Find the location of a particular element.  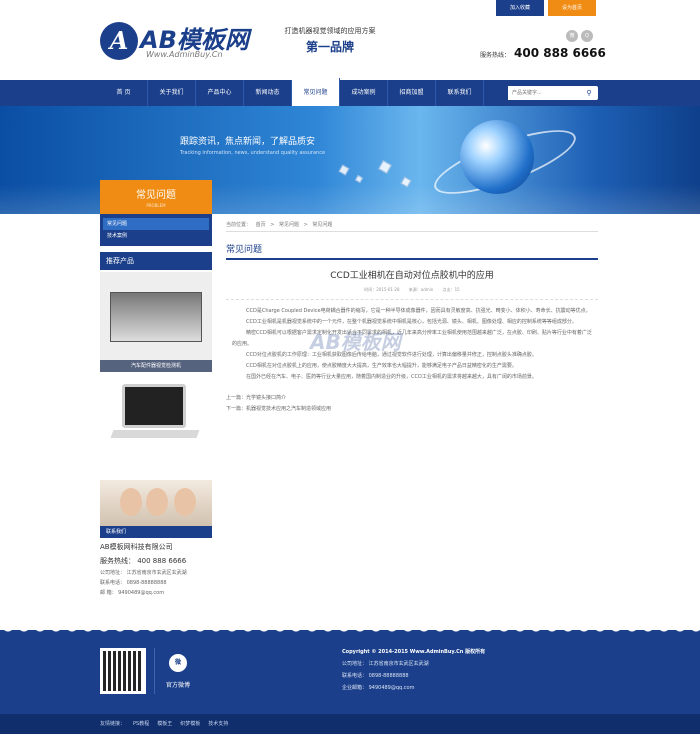

hotline: 服务热线： 400 888 6666 is located at coordinates (543, 53).